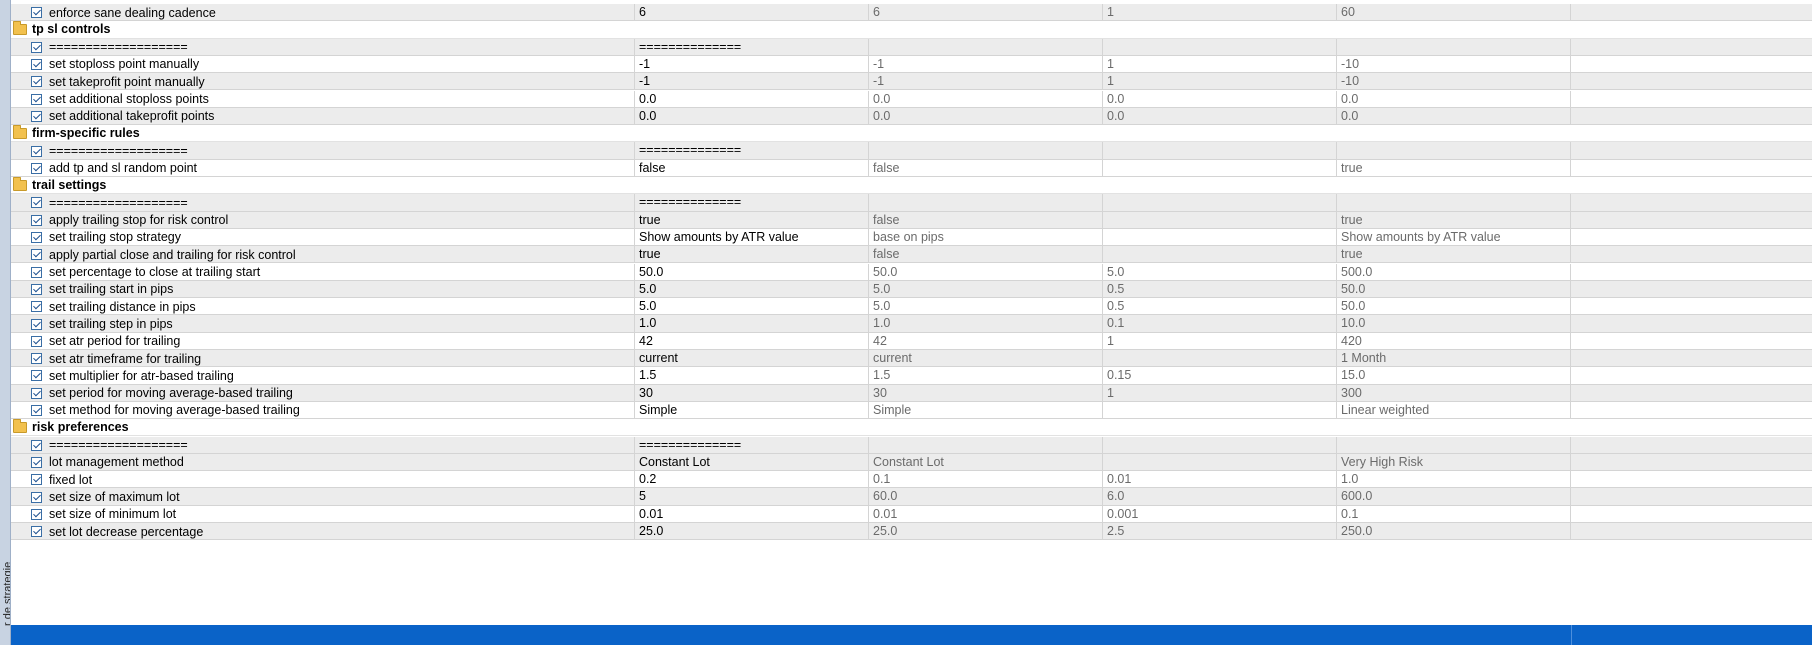 The height and width of the screenshot is (645, 1812). Describe the element at coordinates (911, 64) in the screenshot. I see `parameter-row: set stoploss point manually -1 -1 1 -10` at that location.